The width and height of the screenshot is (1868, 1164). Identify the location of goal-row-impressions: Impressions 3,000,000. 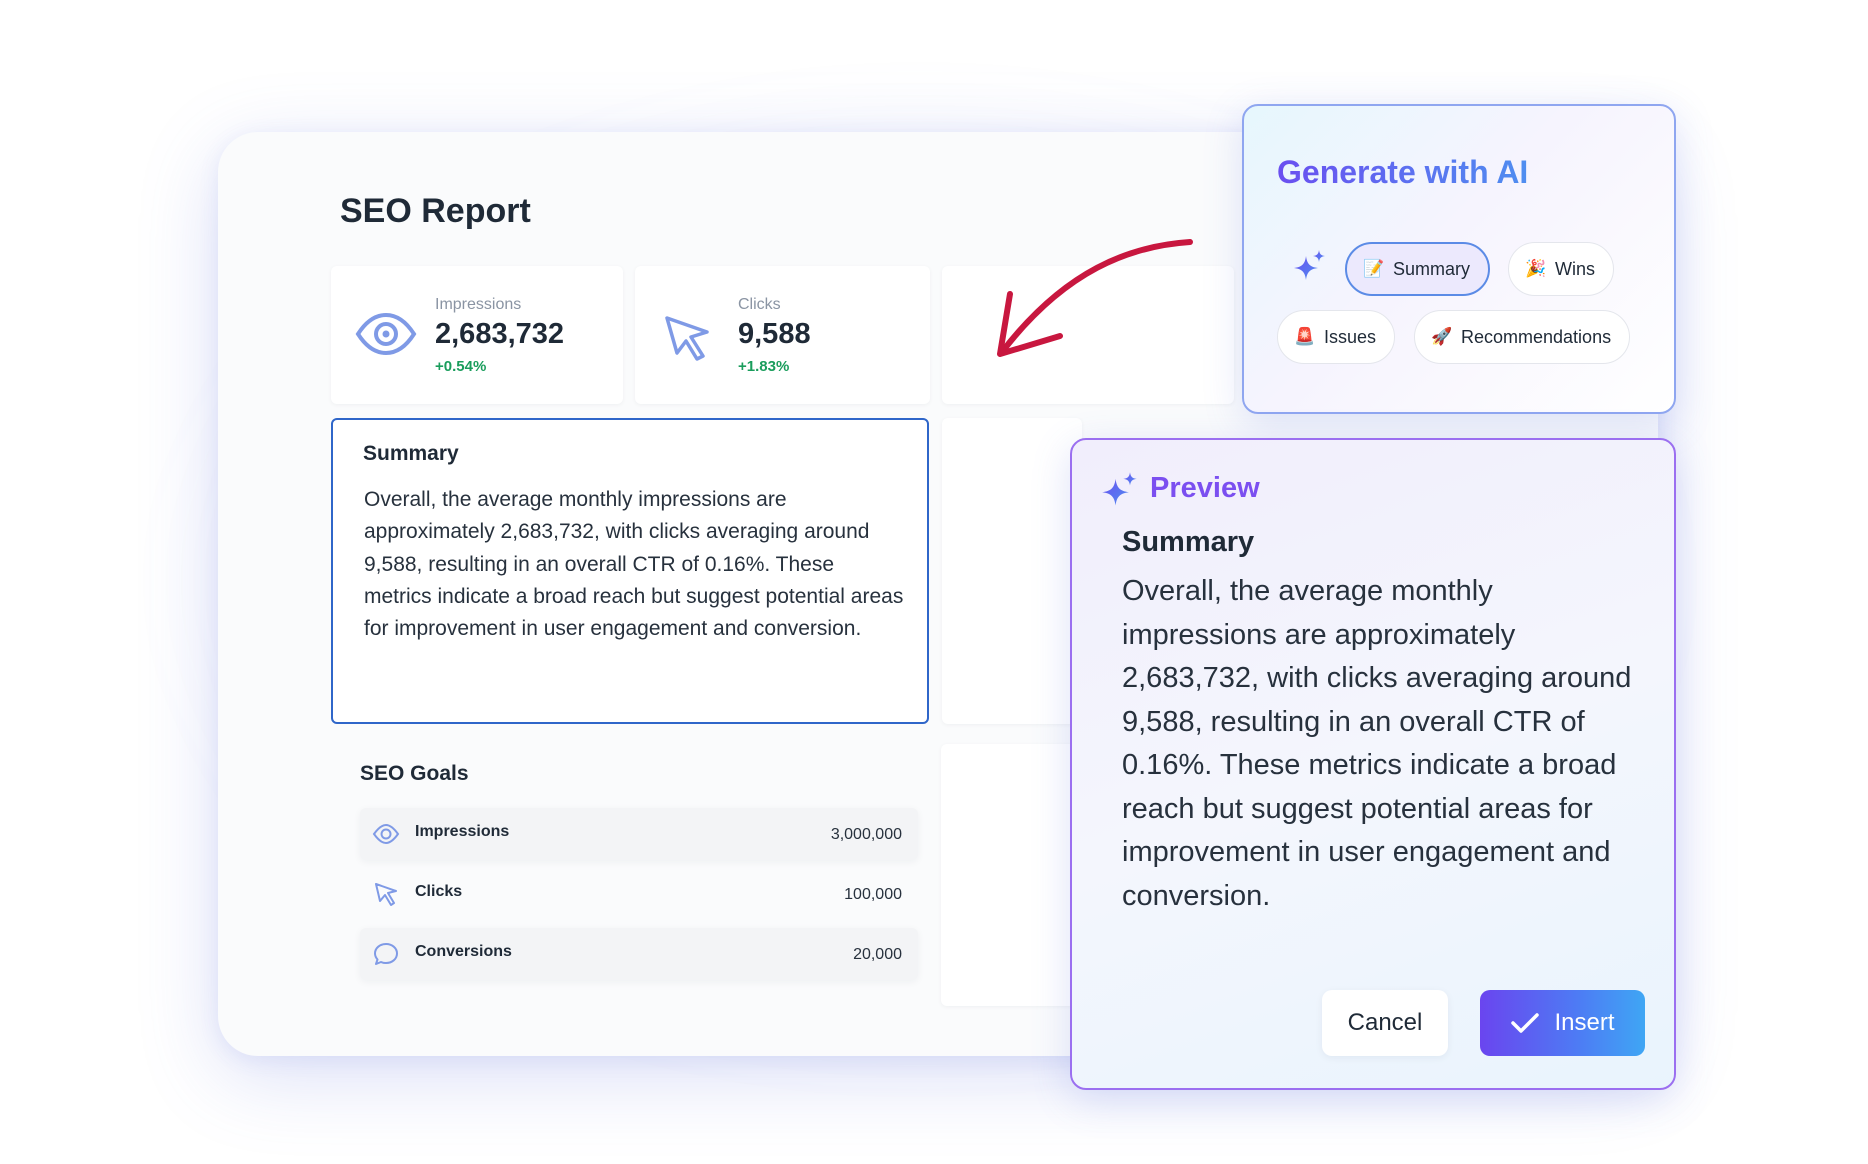
(639, 834).